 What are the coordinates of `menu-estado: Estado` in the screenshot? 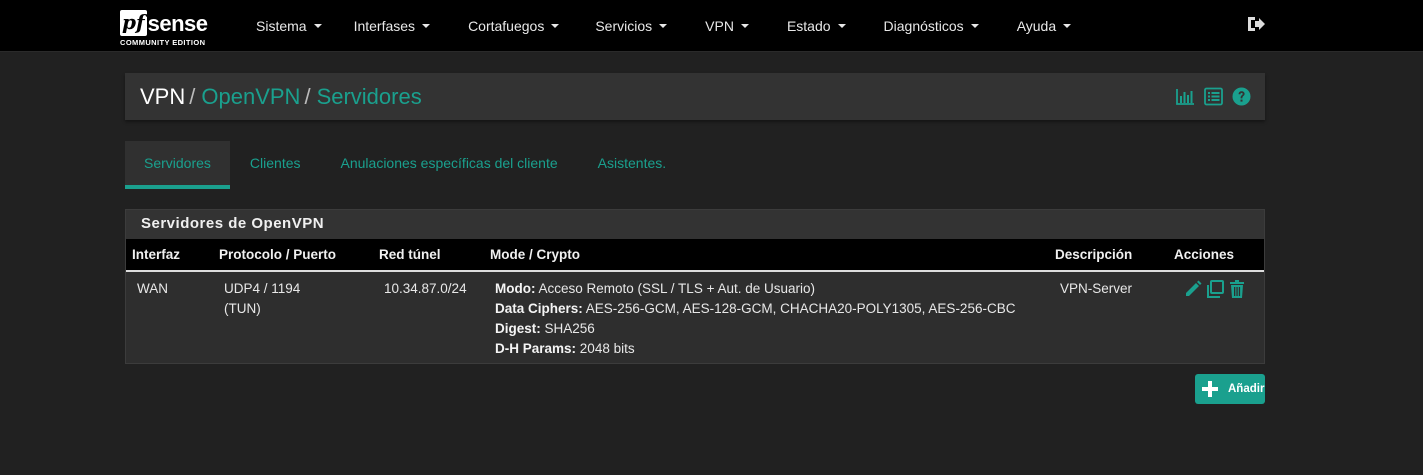 It's located at (813, 26).